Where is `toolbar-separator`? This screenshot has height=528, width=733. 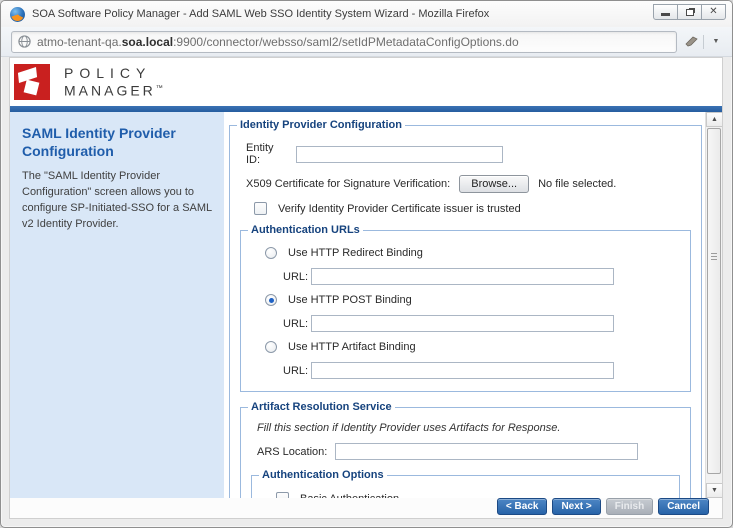 toolbar-separator is located at coordinates (703, 41).